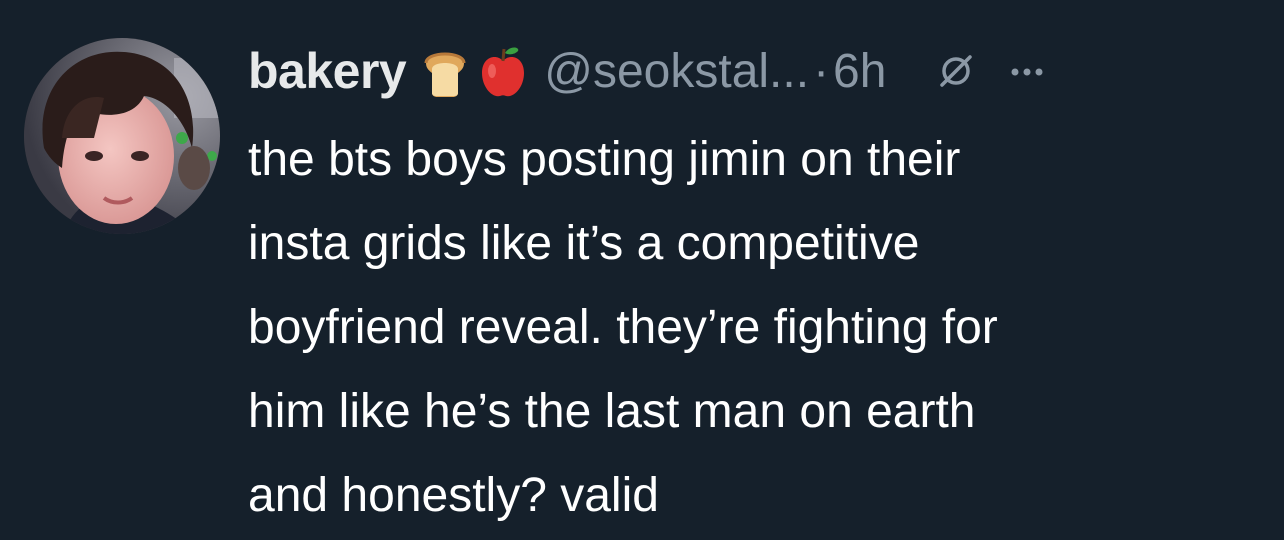 The height and width of the screenshot is (540, 1284). I want to click on avatar, so click(122, 136).